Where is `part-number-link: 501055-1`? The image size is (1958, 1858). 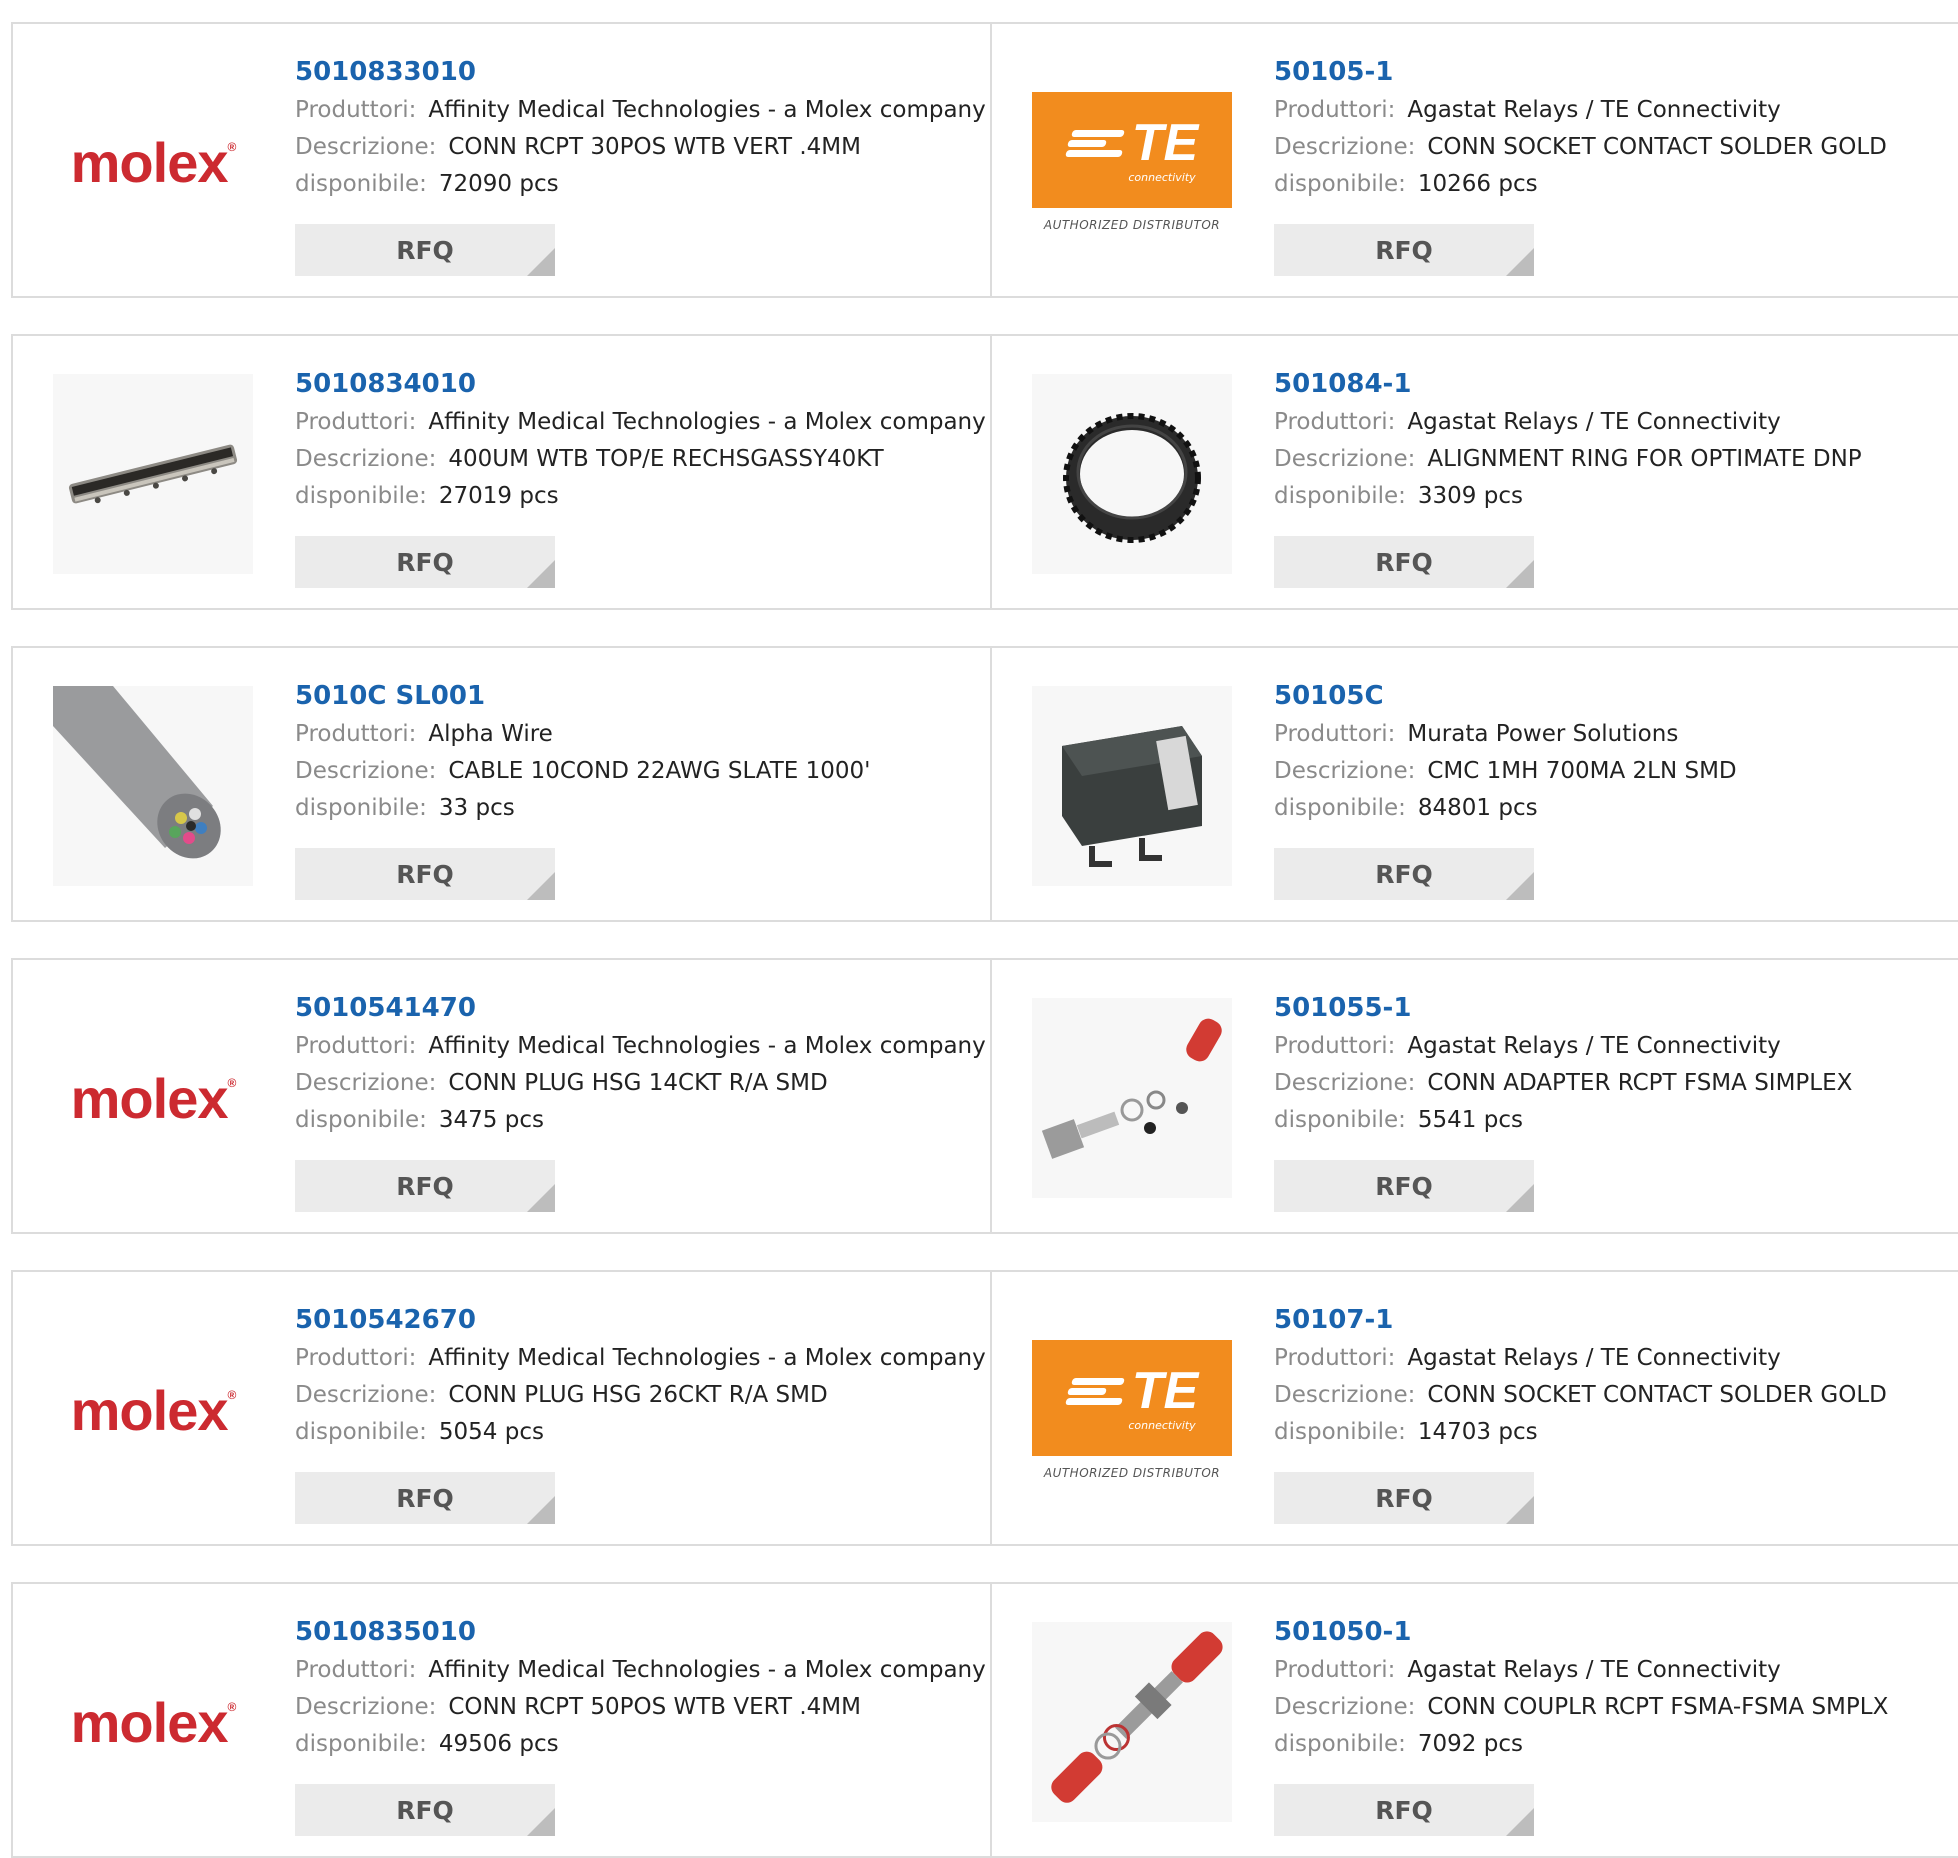 part-number-link: 501055-1 is located at coordinates (1616, 1008).